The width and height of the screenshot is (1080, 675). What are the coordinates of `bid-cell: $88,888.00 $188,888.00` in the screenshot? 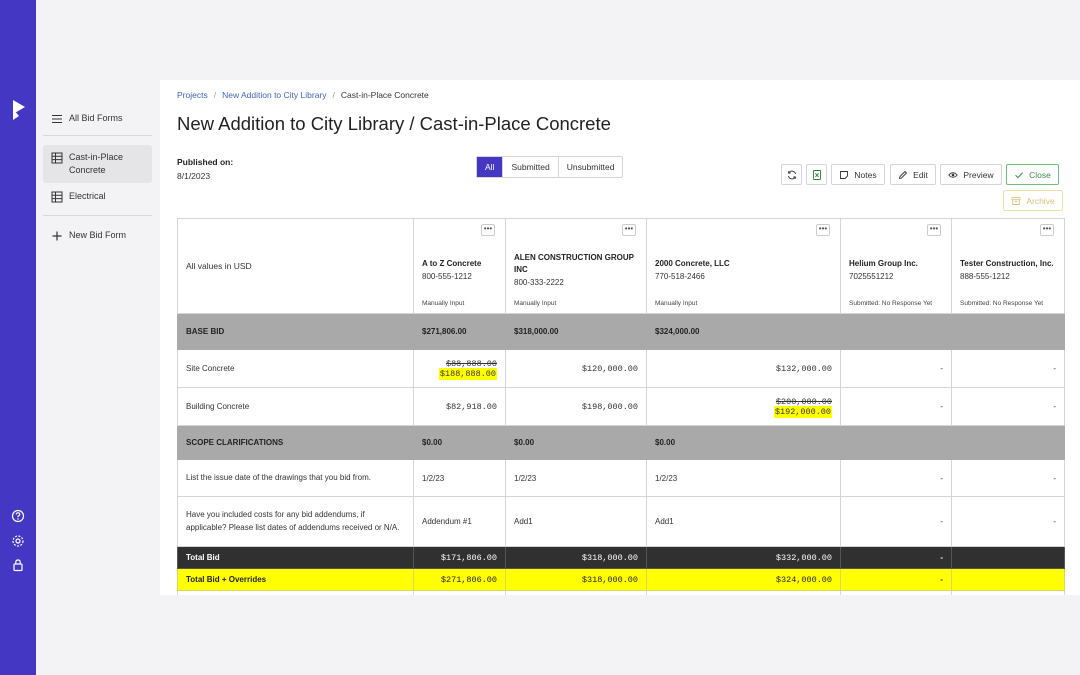 It's located at (459, 368).